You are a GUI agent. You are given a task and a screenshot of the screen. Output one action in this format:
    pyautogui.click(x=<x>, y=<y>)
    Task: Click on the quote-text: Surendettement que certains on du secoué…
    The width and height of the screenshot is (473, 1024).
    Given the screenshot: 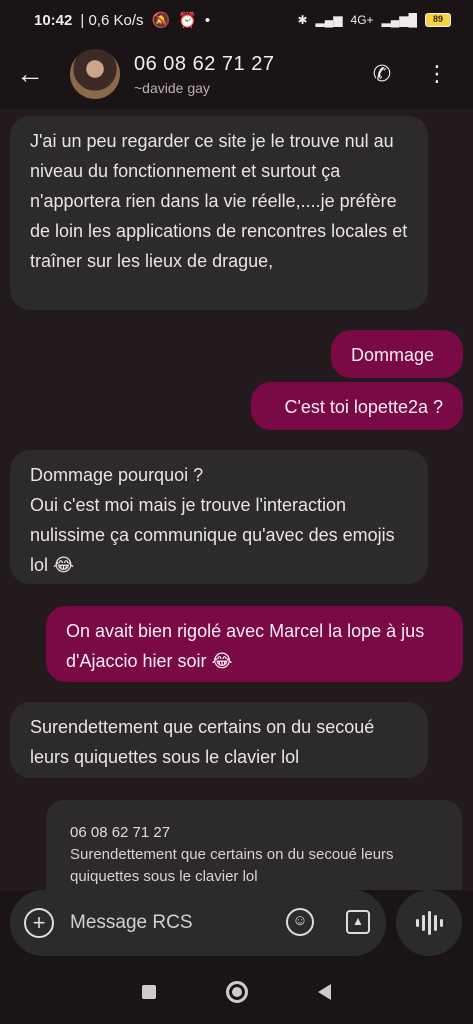 What is the action you would take?
    pyautogui.click(x=232, y=865)
    